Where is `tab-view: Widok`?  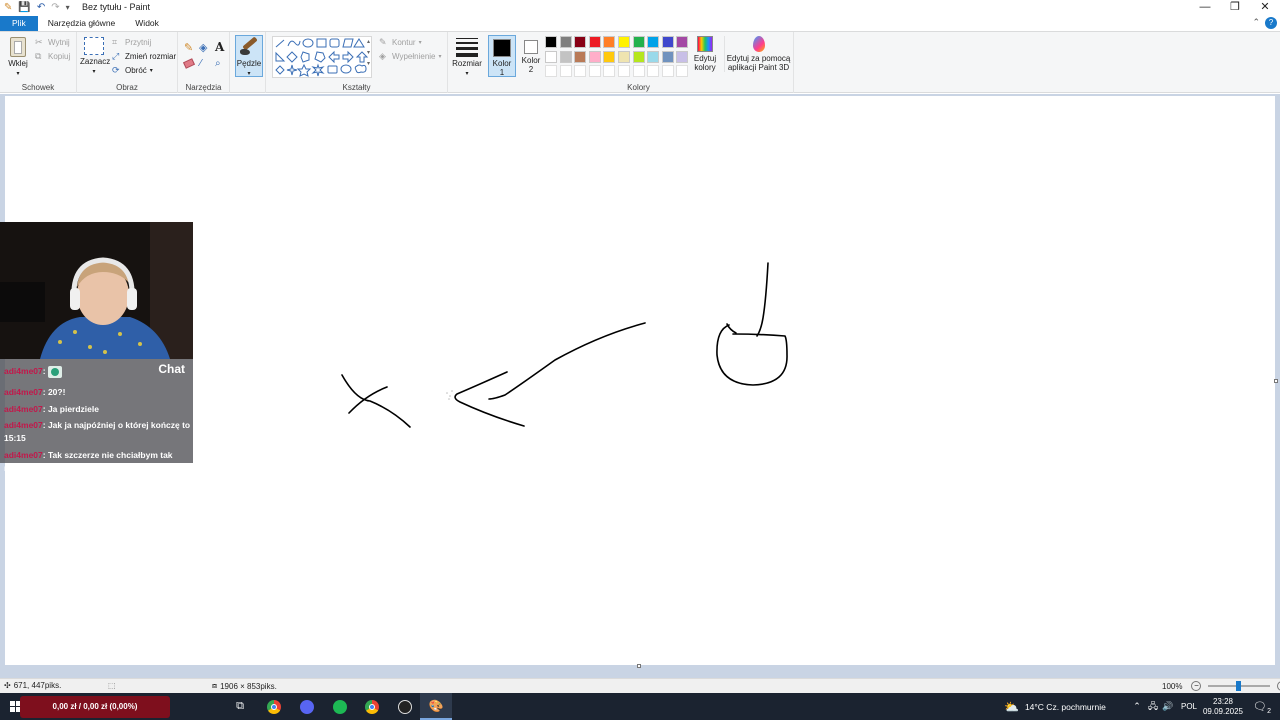
tab-view: Widok is located at coordinates (147, 23).